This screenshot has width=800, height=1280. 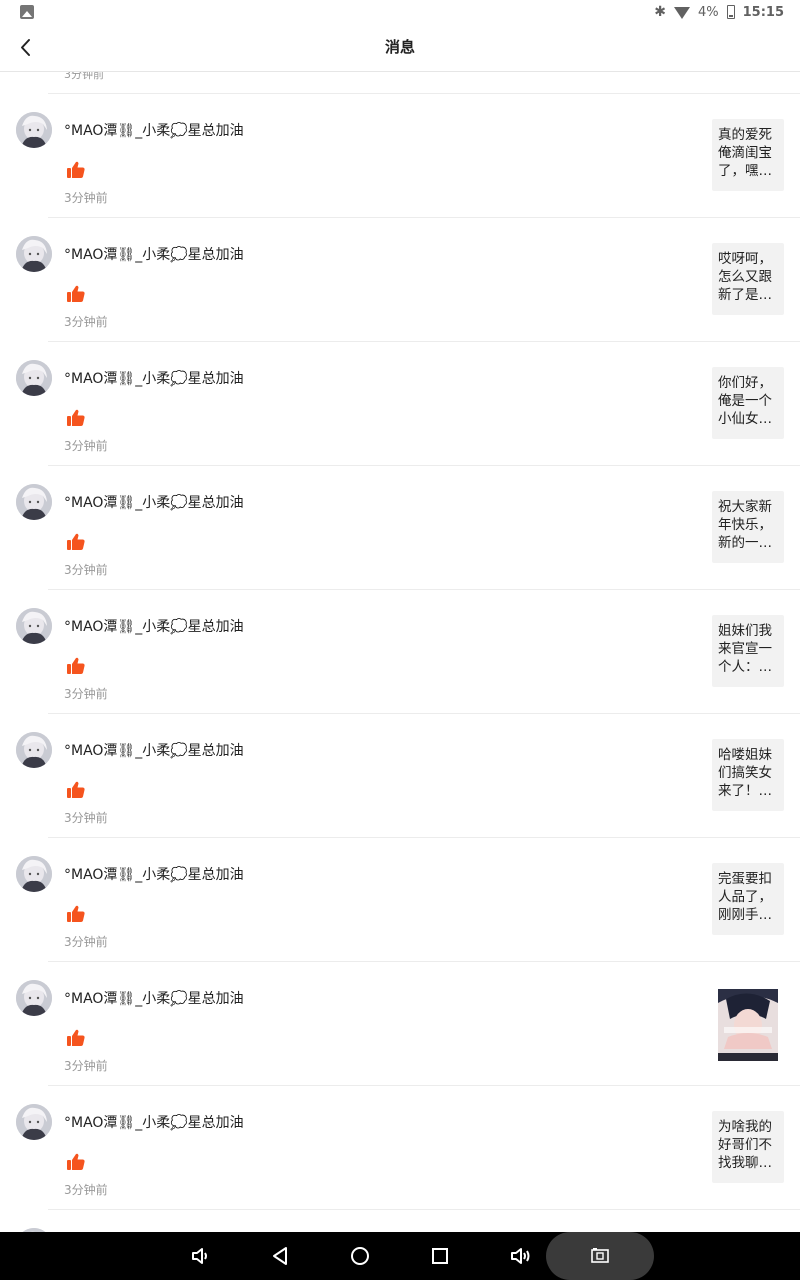 I want to click on home-nav-button, so click(x=360, y=1256).